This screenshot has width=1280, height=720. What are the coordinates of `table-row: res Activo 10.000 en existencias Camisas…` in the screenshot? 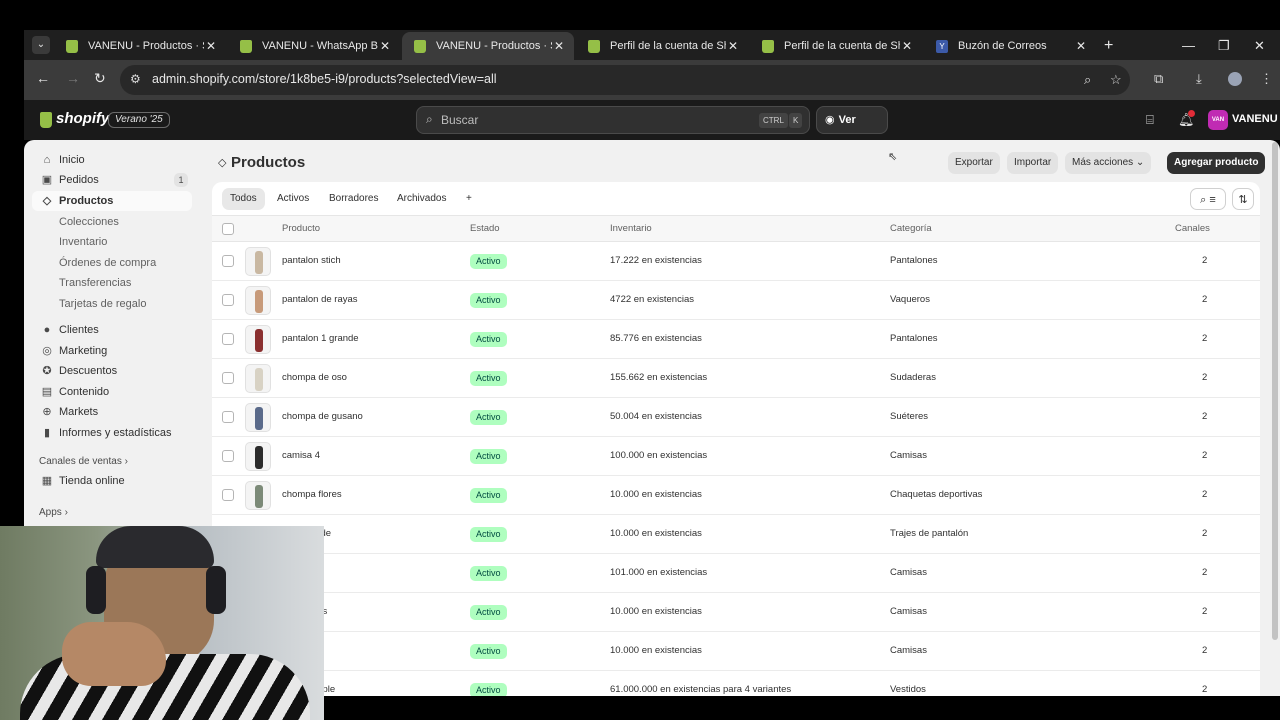 It's located at (736, 612).